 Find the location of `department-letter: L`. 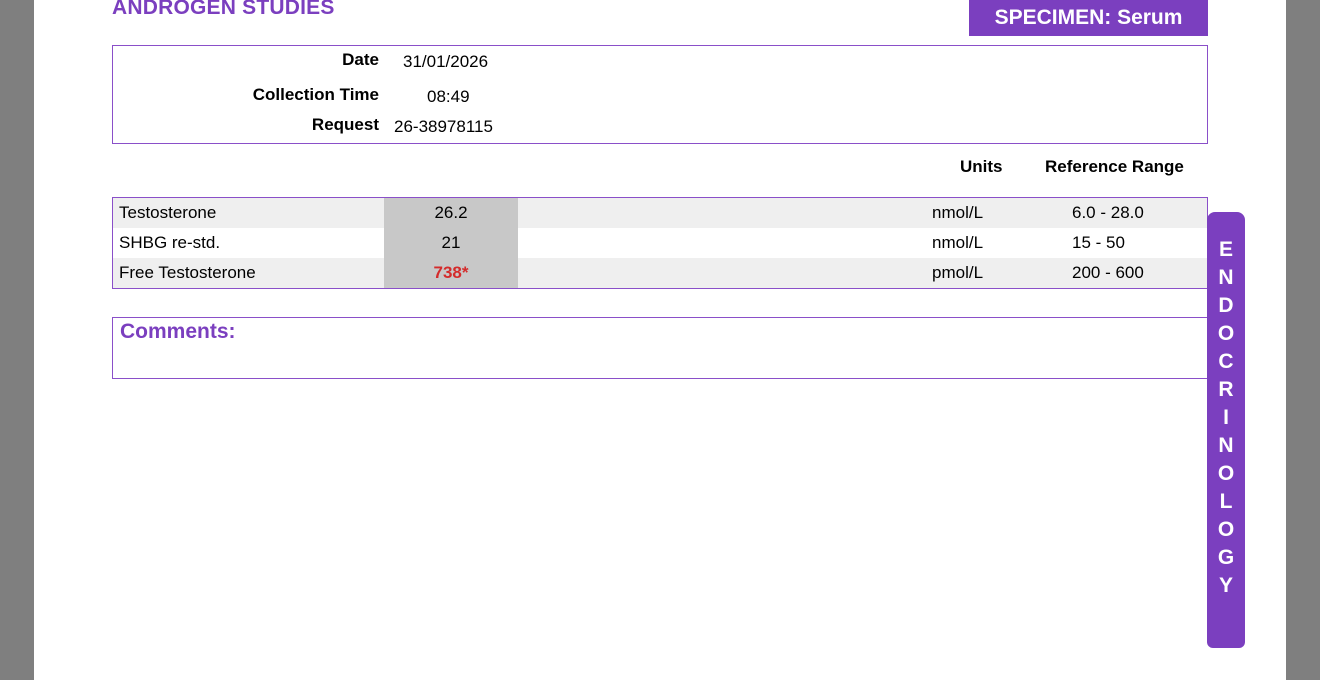

department-letter: L is located at coordinates (1226, 501).